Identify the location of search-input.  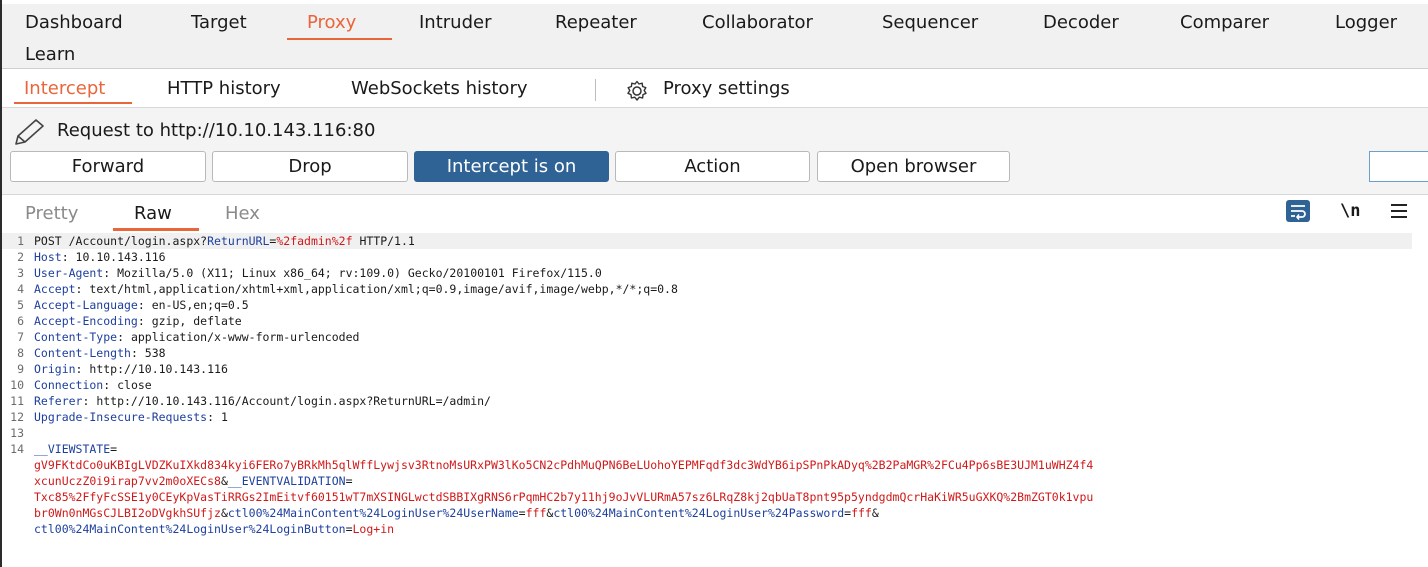
(1398, 166).